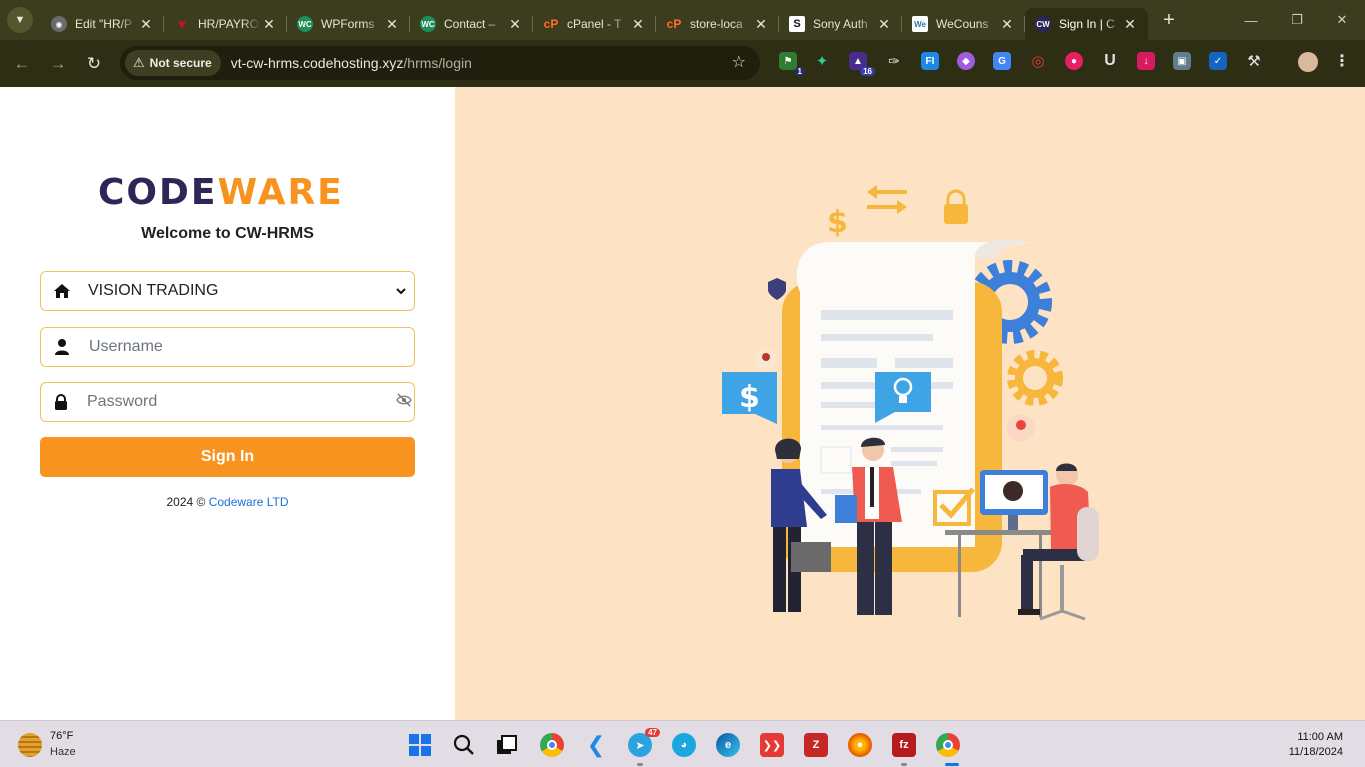  I want to click on menu-kebab-icon: ⋮, so click(1342, 61).